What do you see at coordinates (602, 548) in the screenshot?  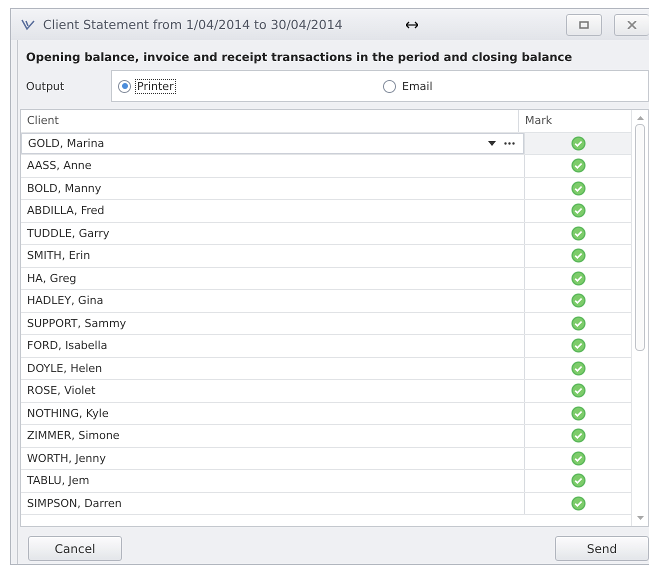 I see `dialog-button: Send` at bounding box center [602, 548].